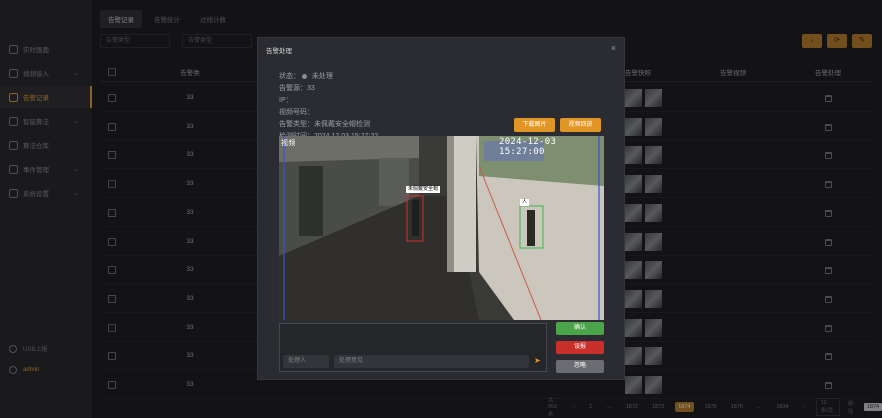 The width and height of the screenshot is (882, 418). I want to click on dialog-title: 告警处理, so click(279, 51).